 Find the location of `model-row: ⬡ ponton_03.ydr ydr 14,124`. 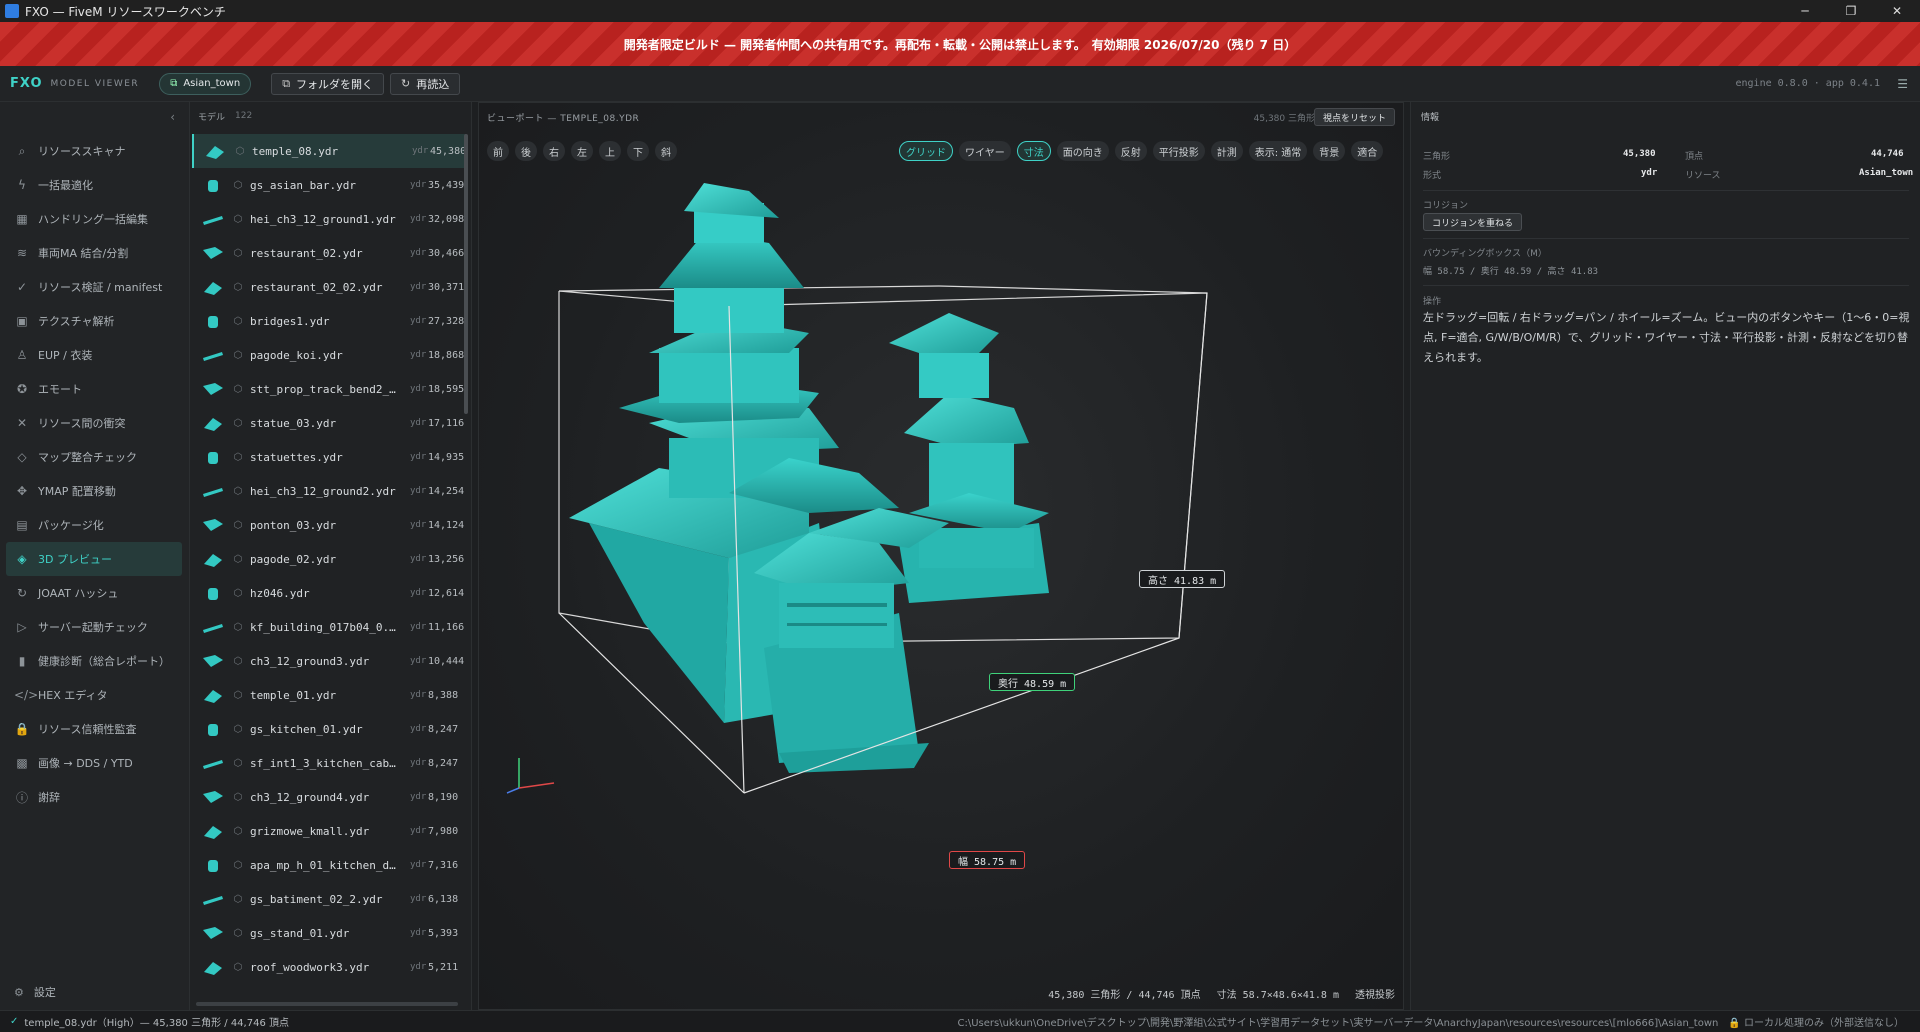

model-row: ⬡ ponton_03.ydr ydr 14,124 is located at coordinates (329, 525).